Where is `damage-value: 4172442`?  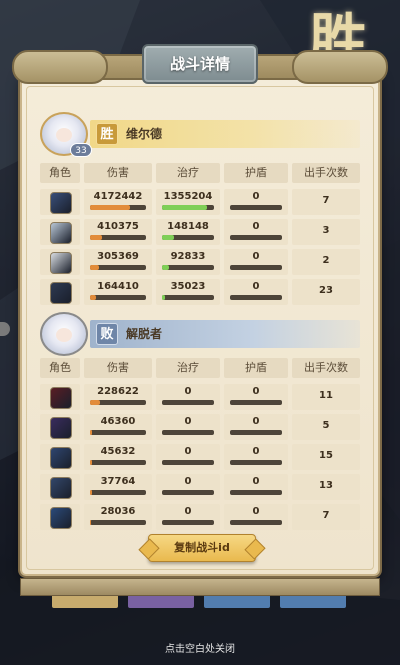 damage-value: 4172442 is located at coordinates (118, 196).